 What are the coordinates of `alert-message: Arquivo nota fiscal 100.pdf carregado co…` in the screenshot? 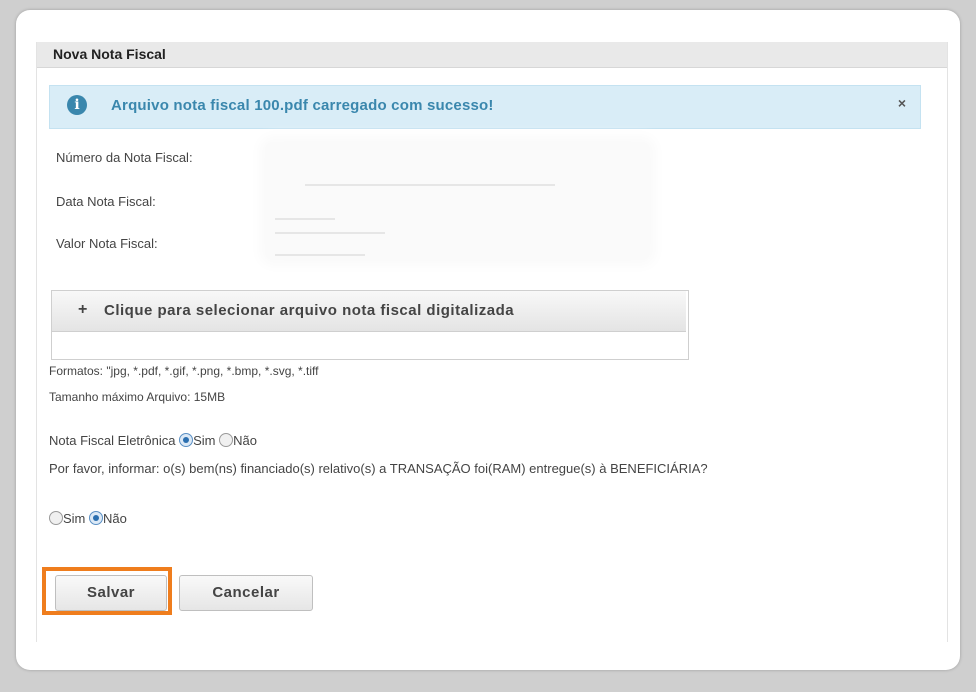 It's located at (302, 105).